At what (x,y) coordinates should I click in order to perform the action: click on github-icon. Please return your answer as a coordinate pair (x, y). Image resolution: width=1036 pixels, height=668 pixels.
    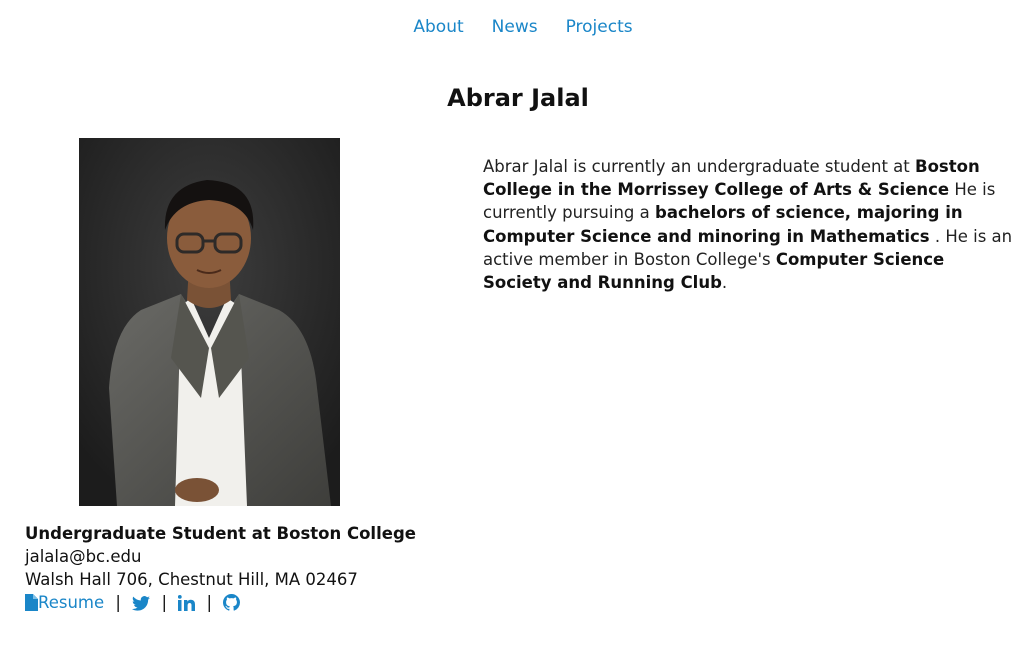
    Looking at the image, I should click on (232, 605).